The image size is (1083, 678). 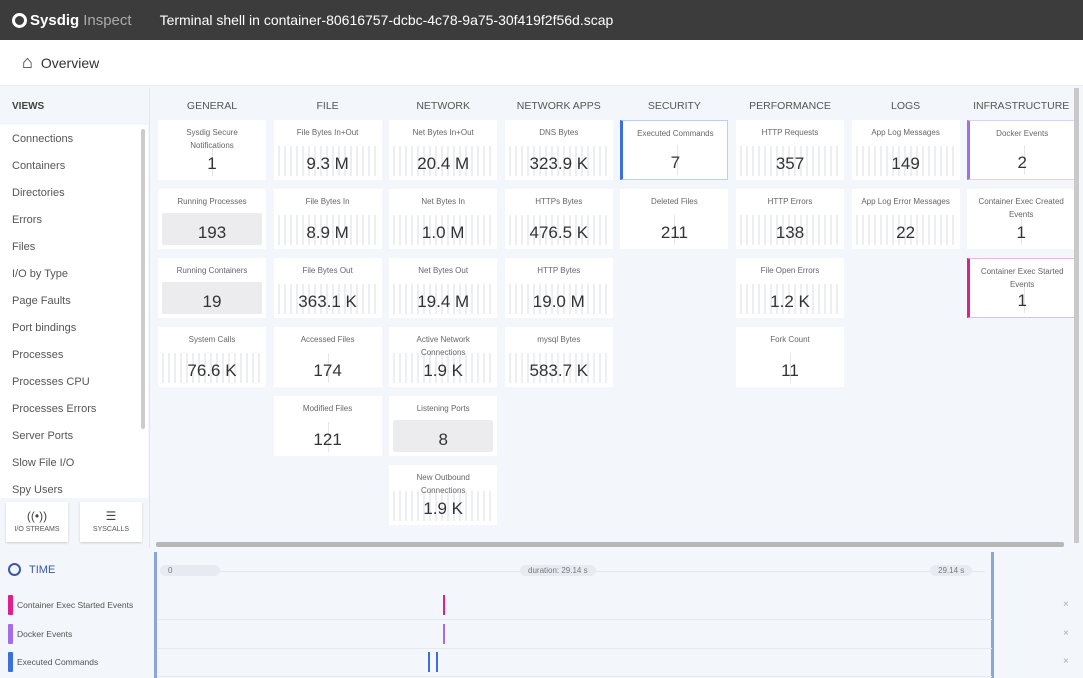 I want to click on metric-card: Modified Files 121, so click(x=327, y=426).